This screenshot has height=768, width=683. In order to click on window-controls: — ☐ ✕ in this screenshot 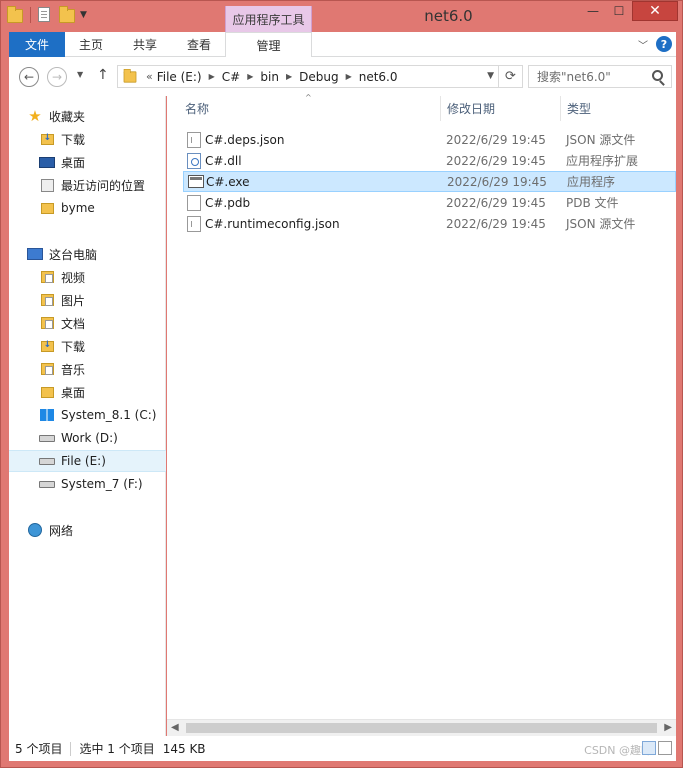, I will do `click(629, 11)`.